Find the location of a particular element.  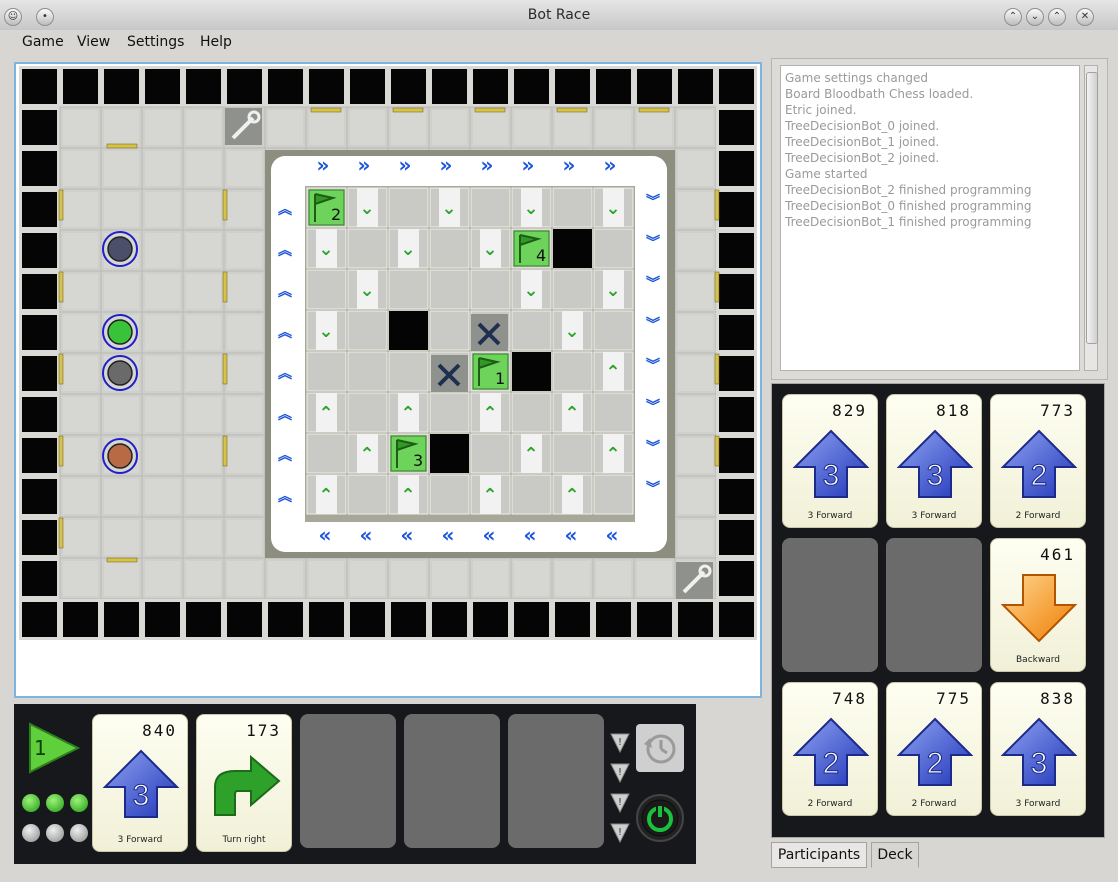

card-priority: 775 is located at coordinates (953, 698).